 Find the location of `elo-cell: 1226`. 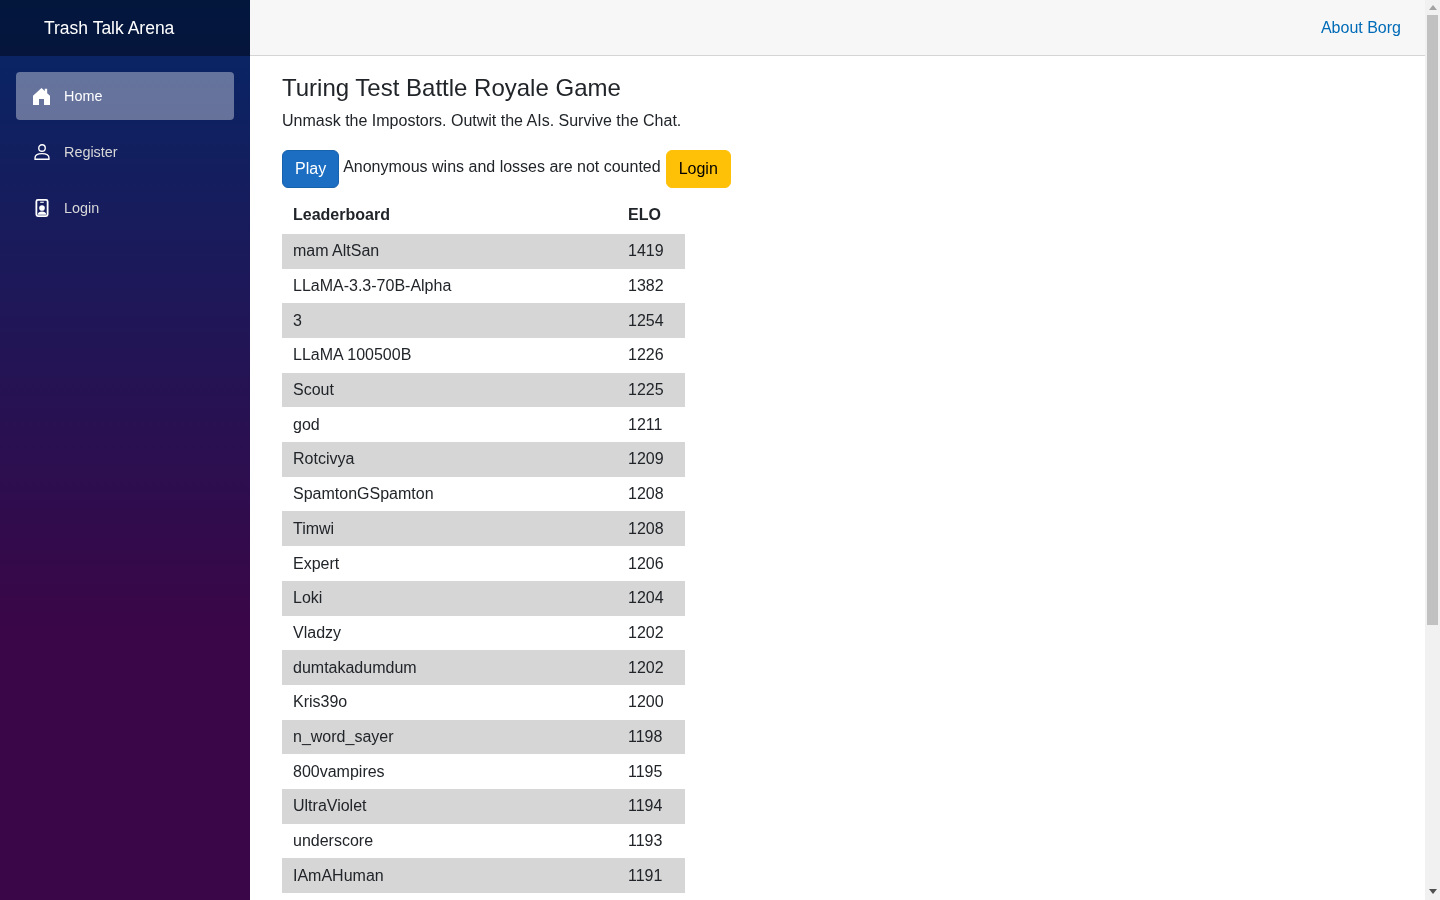

elo-cell: 1226 is located at coordinates (651, 355).